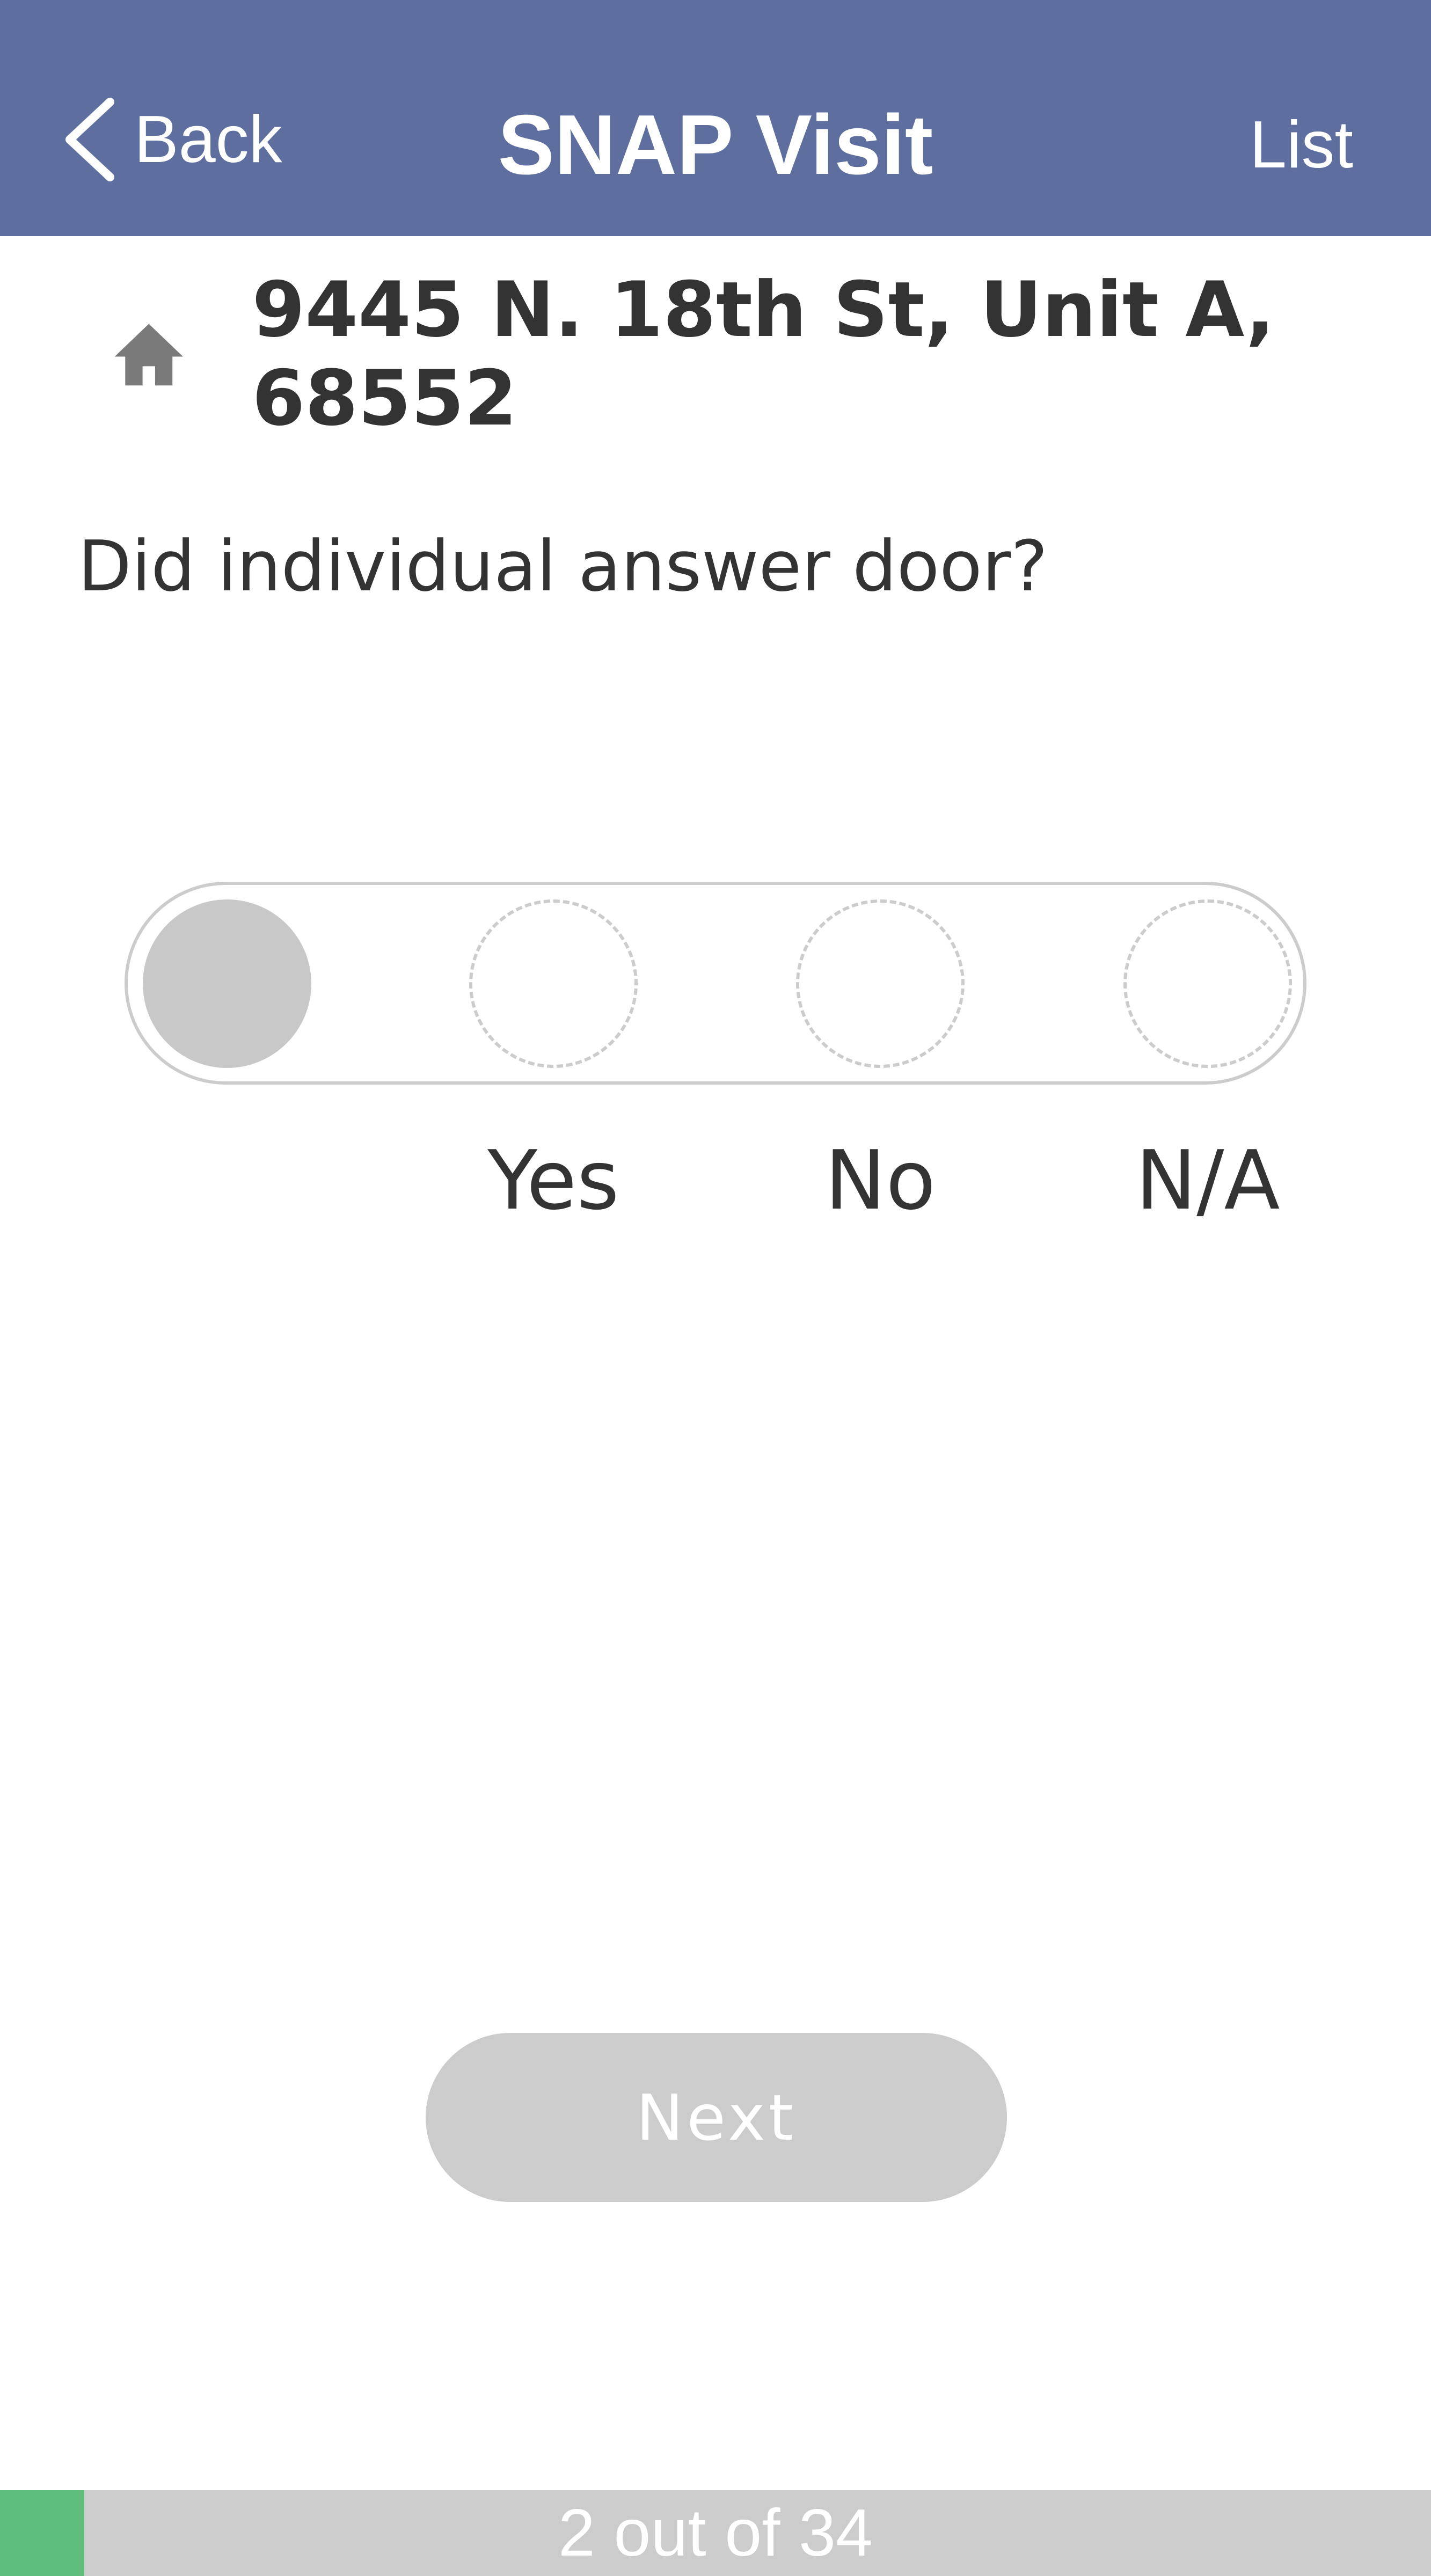 This screenshot has width=1431, height=2576. What do you see at coordinates (1301, 145) in the screenshot?
I see `list-button: List` at bounding box center [1301, 145].